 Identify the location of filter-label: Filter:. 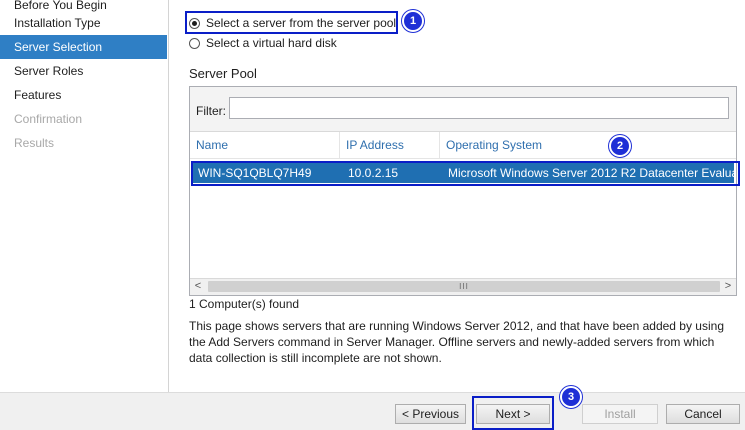
(211, 111).